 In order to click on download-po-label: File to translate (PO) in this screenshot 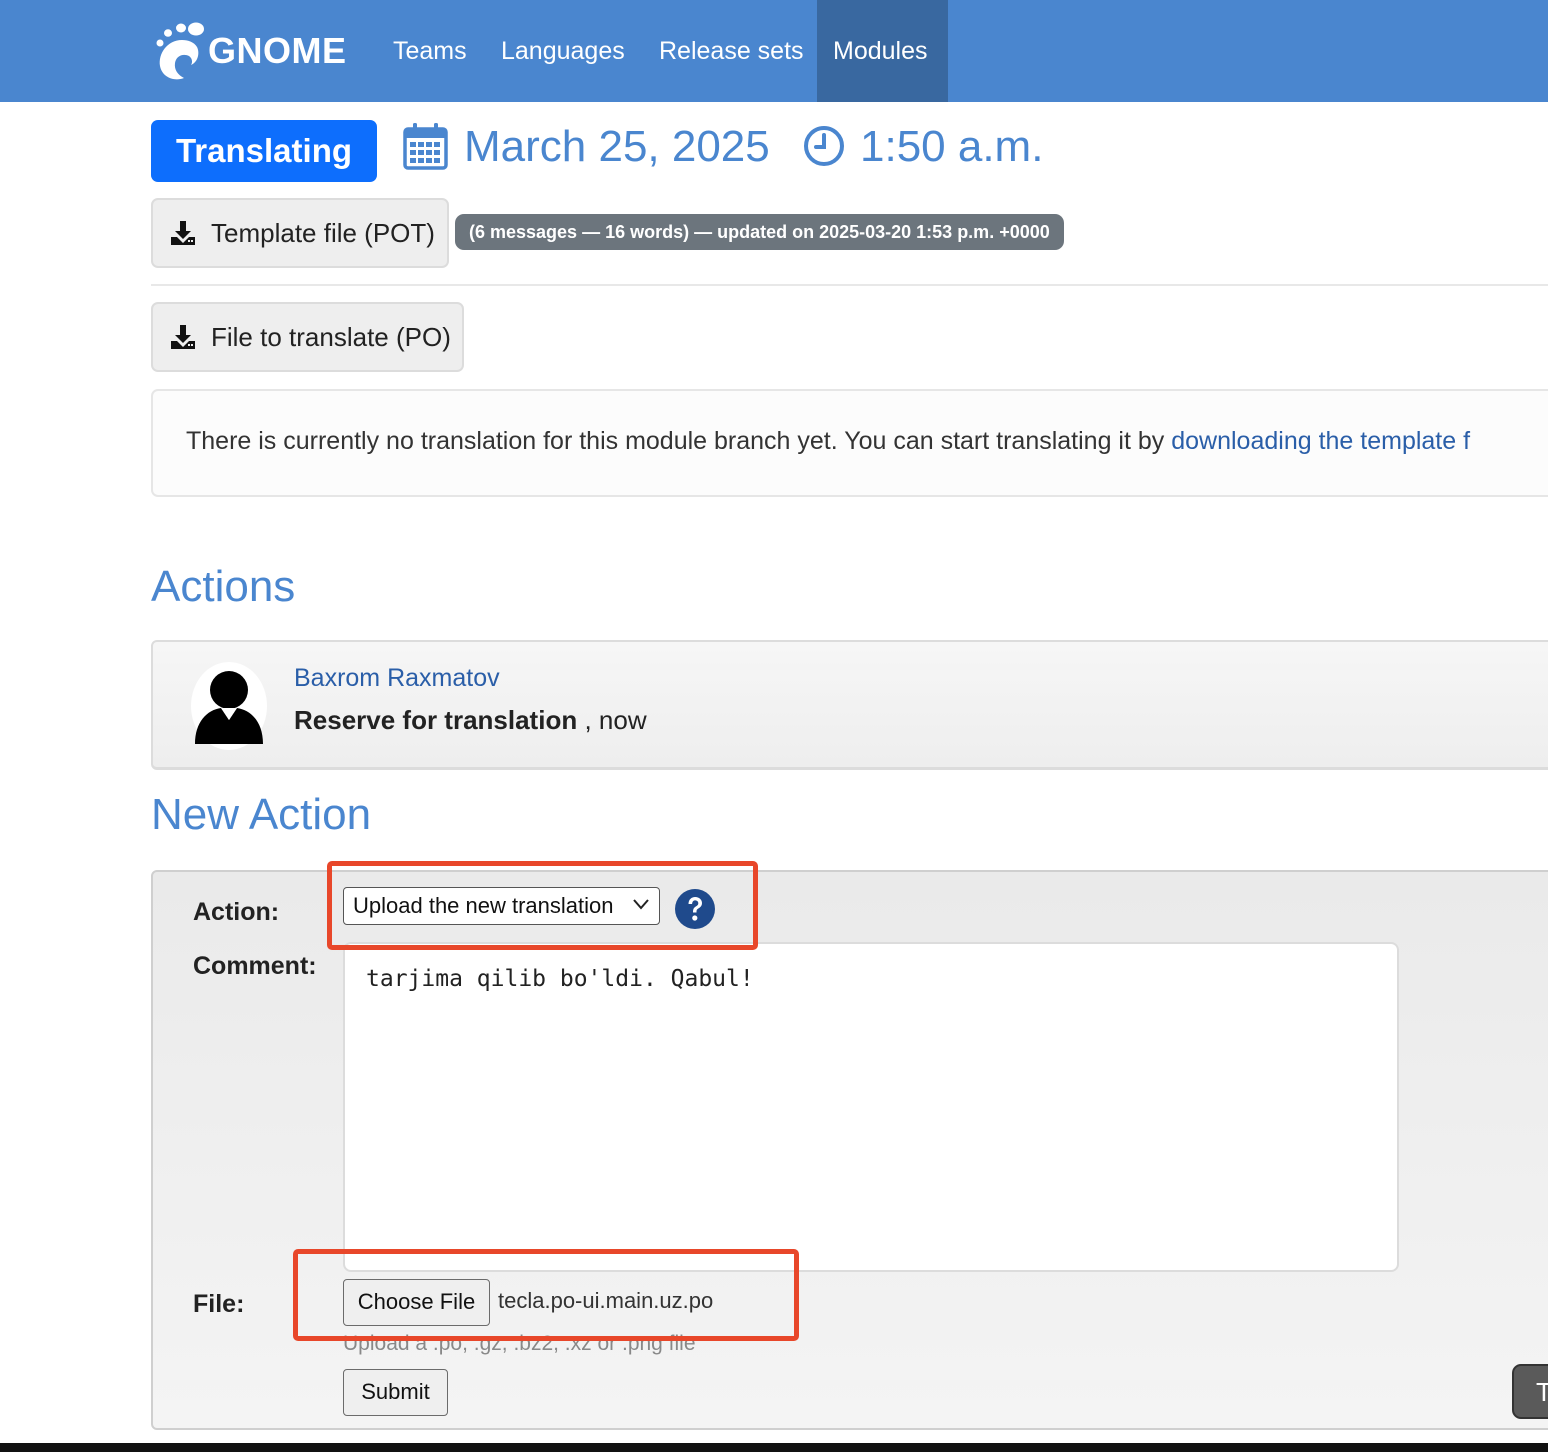, I will do `click(331, 336)`.